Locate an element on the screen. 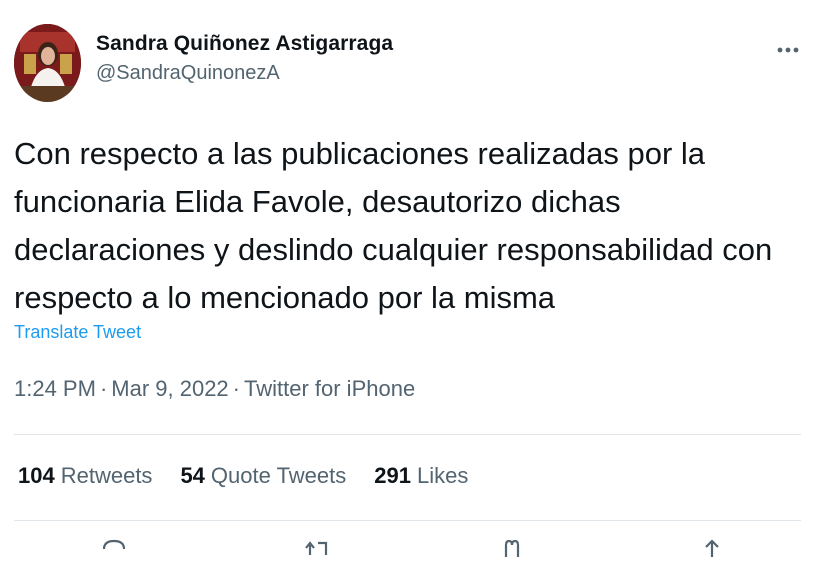  tweet-source: Twitter for iPhone is located at coordinates (329, 388).